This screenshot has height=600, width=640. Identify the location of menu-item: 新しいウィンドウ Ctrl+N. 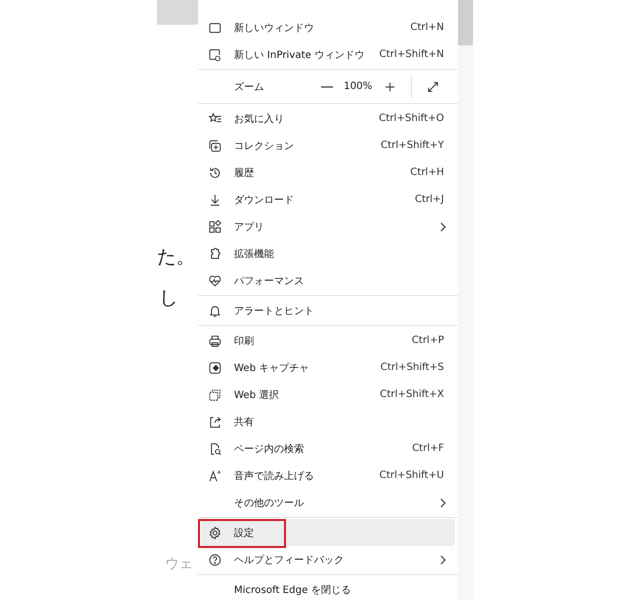
(328, 27).